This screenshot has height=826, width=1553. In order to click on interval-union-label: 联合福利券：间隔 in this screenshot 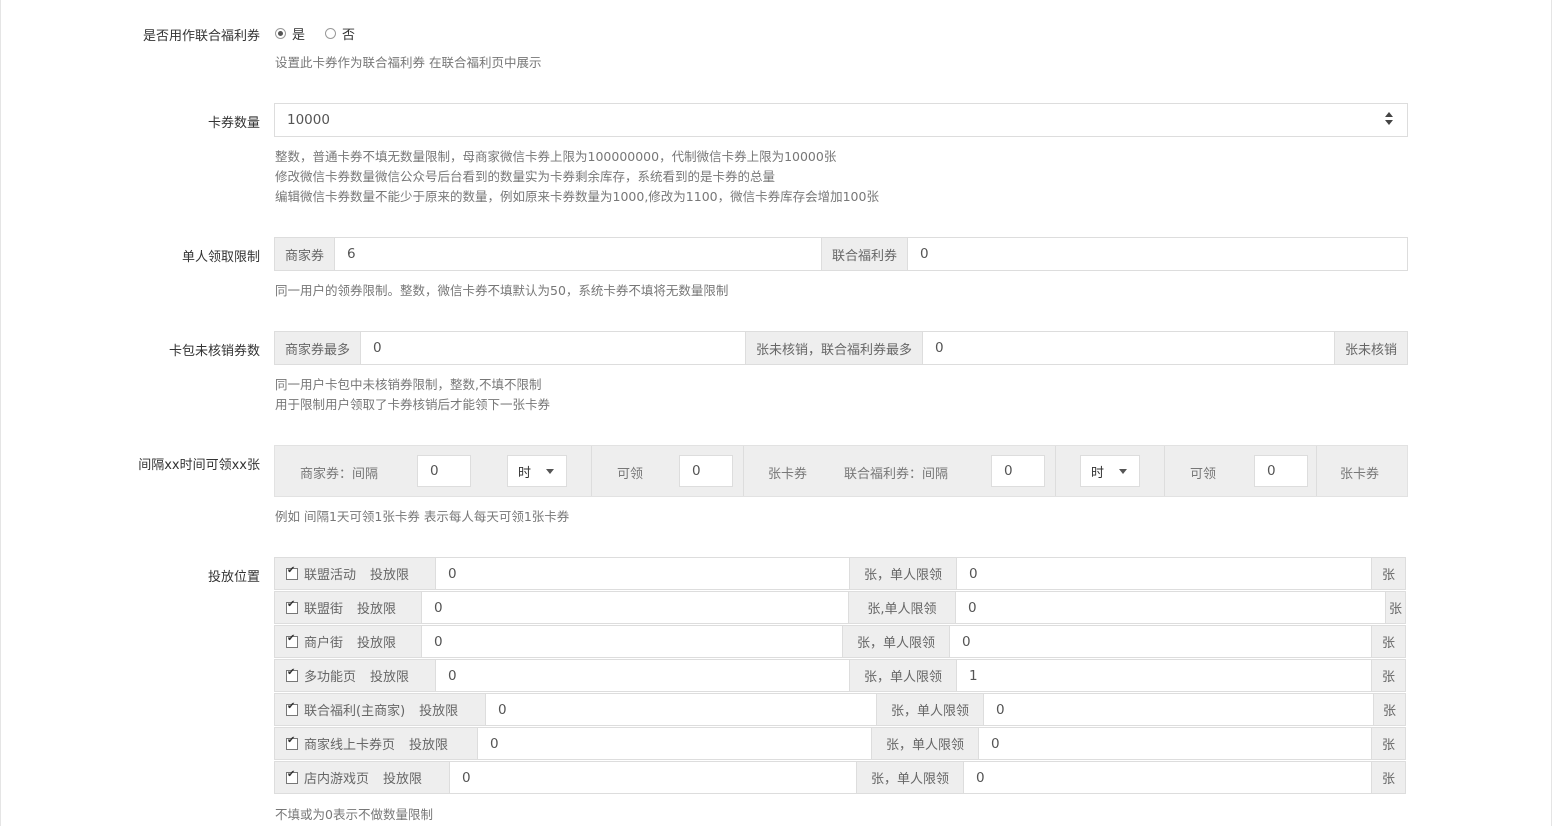, I will do `click(896, 474)`.